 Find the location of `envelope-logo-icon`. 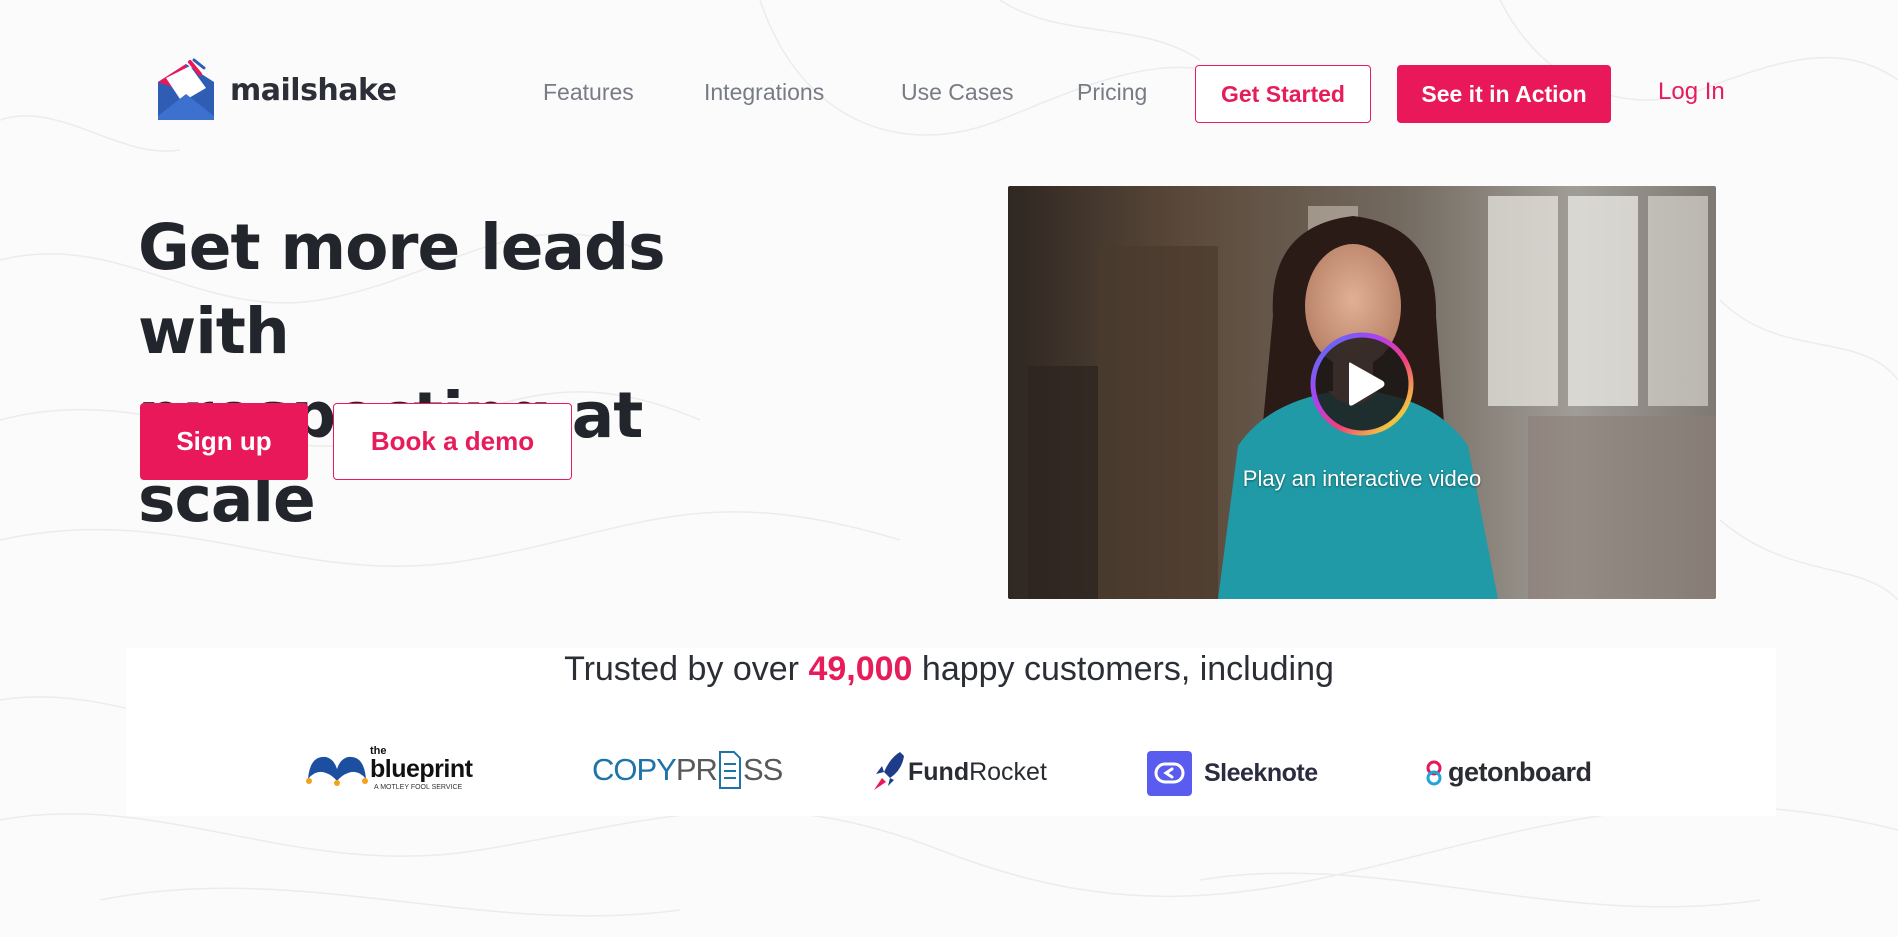

envelope-logo-icon is located at coordinates (186, 89).